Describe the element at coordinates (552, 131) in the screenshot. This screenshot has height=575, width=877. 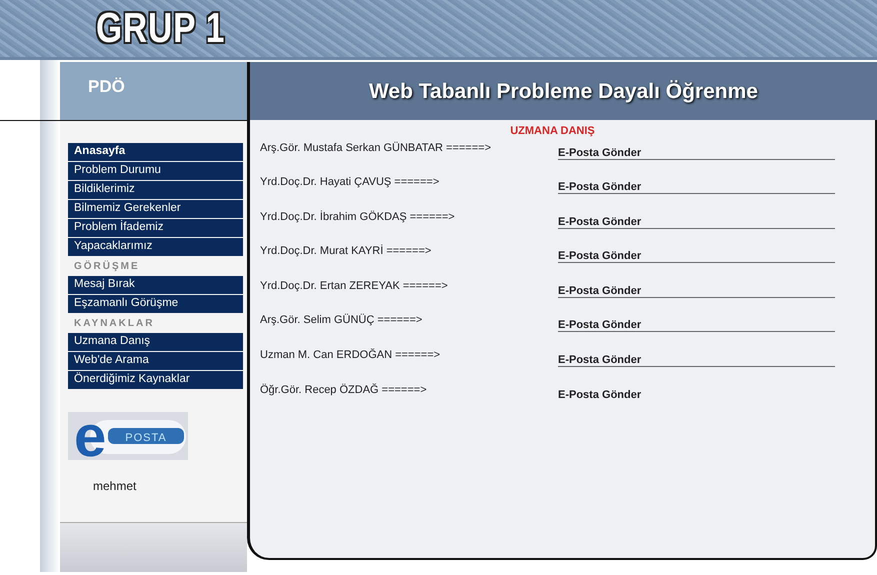
I see `section-title: UZMANA DANIŞ` at that location.